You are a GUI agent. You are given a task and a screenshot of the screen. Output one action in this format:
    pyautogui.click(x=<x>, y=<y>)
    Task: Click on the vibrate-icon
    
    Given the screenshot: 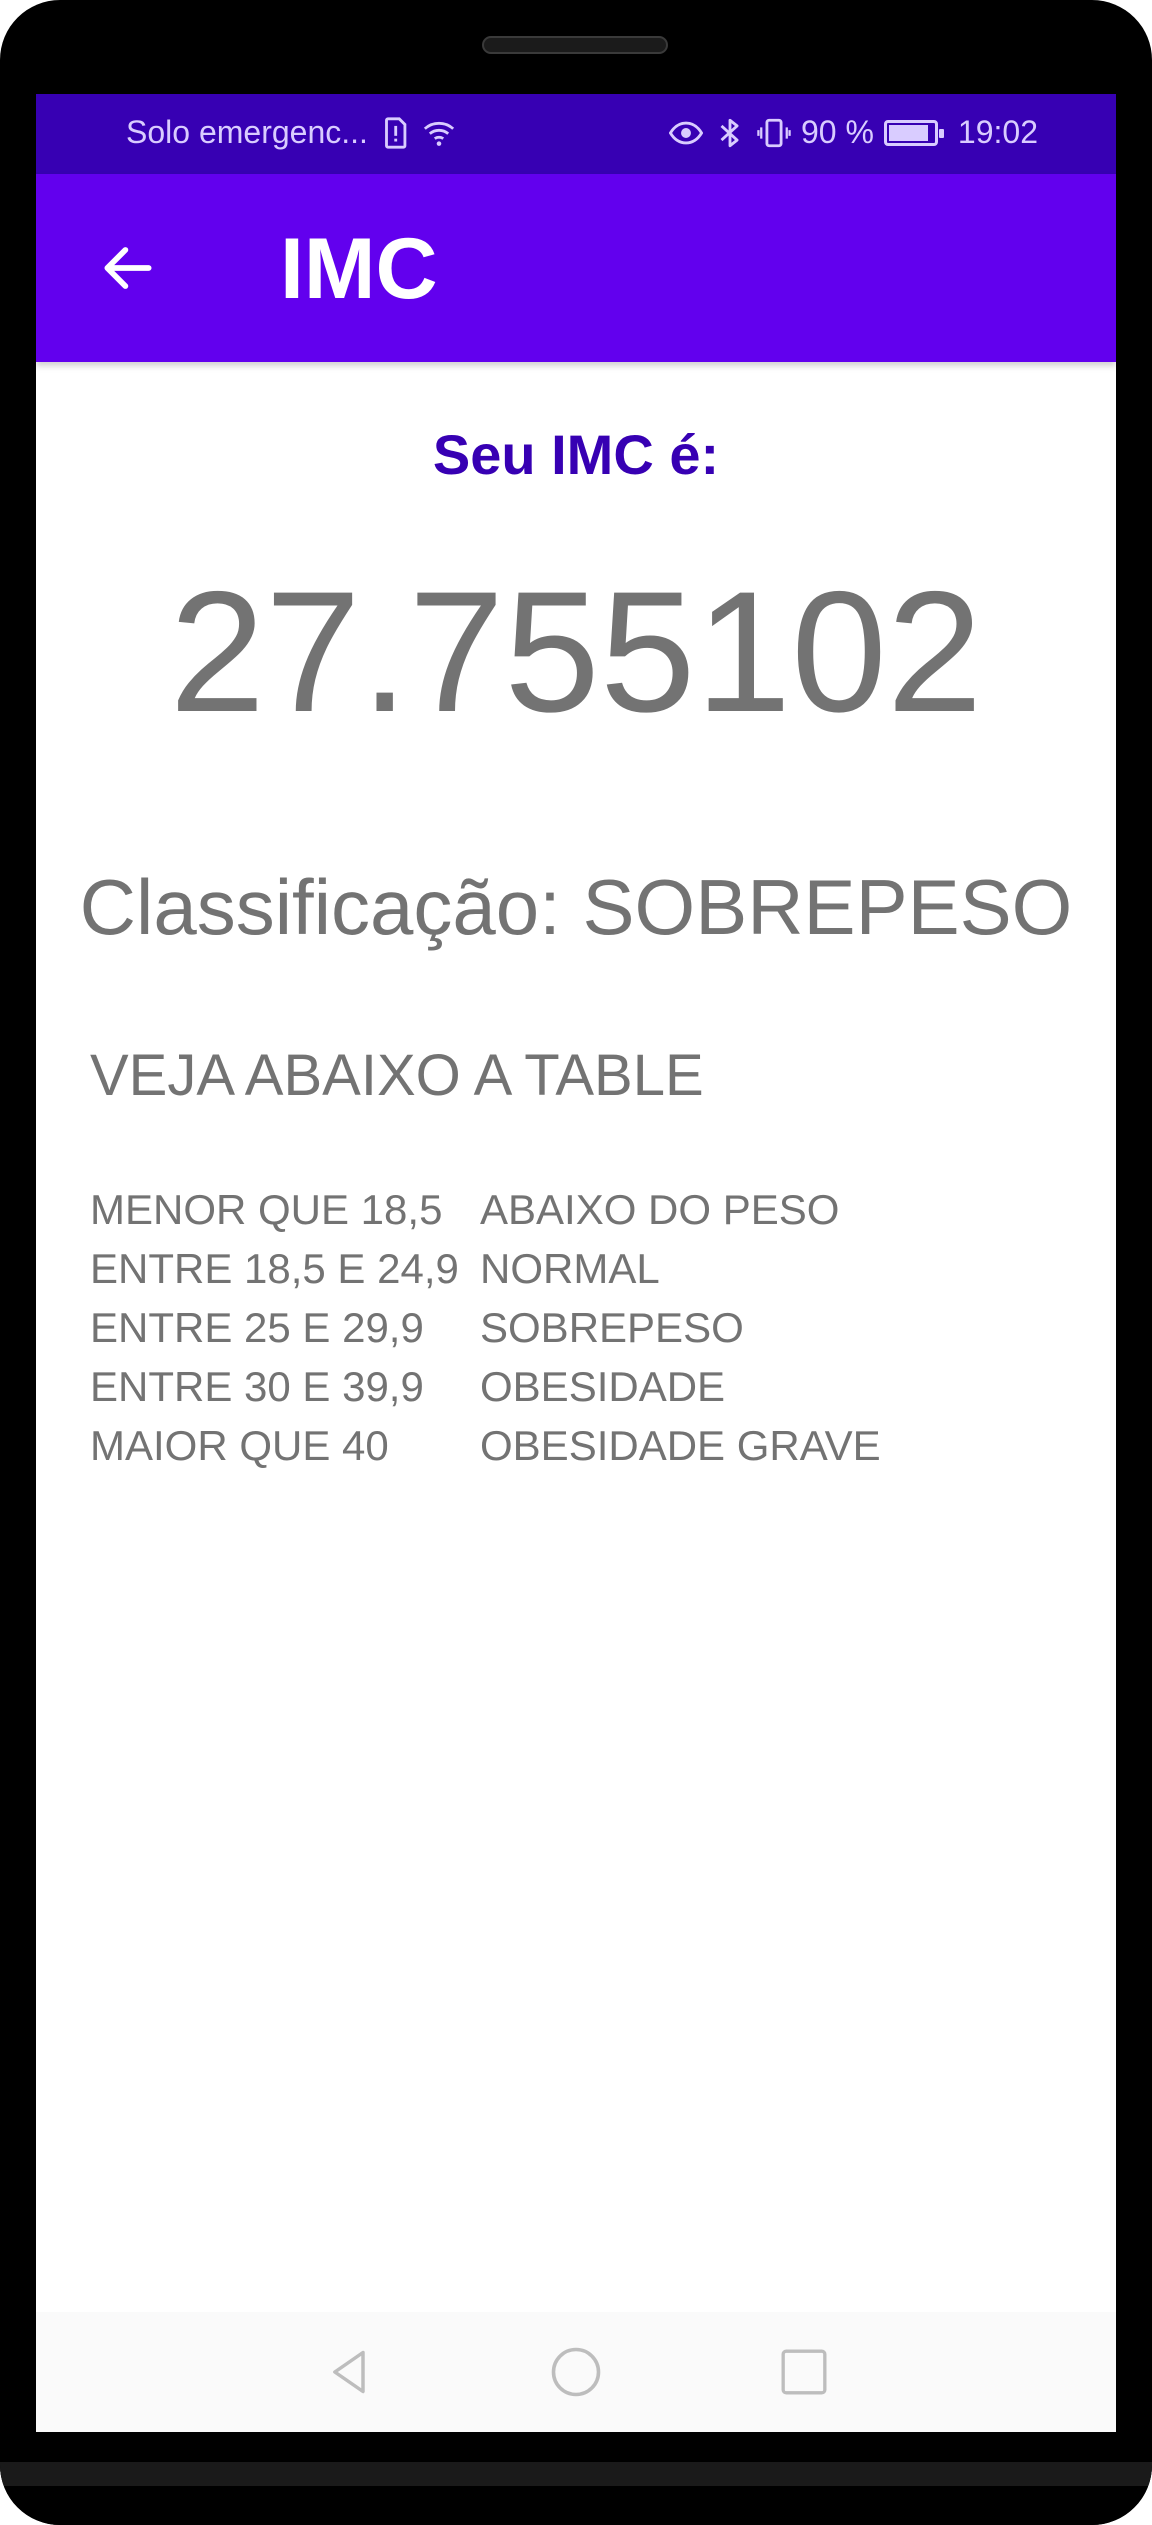 What is the action you would take?
    pyautogui.click(x=774, y=133)
    